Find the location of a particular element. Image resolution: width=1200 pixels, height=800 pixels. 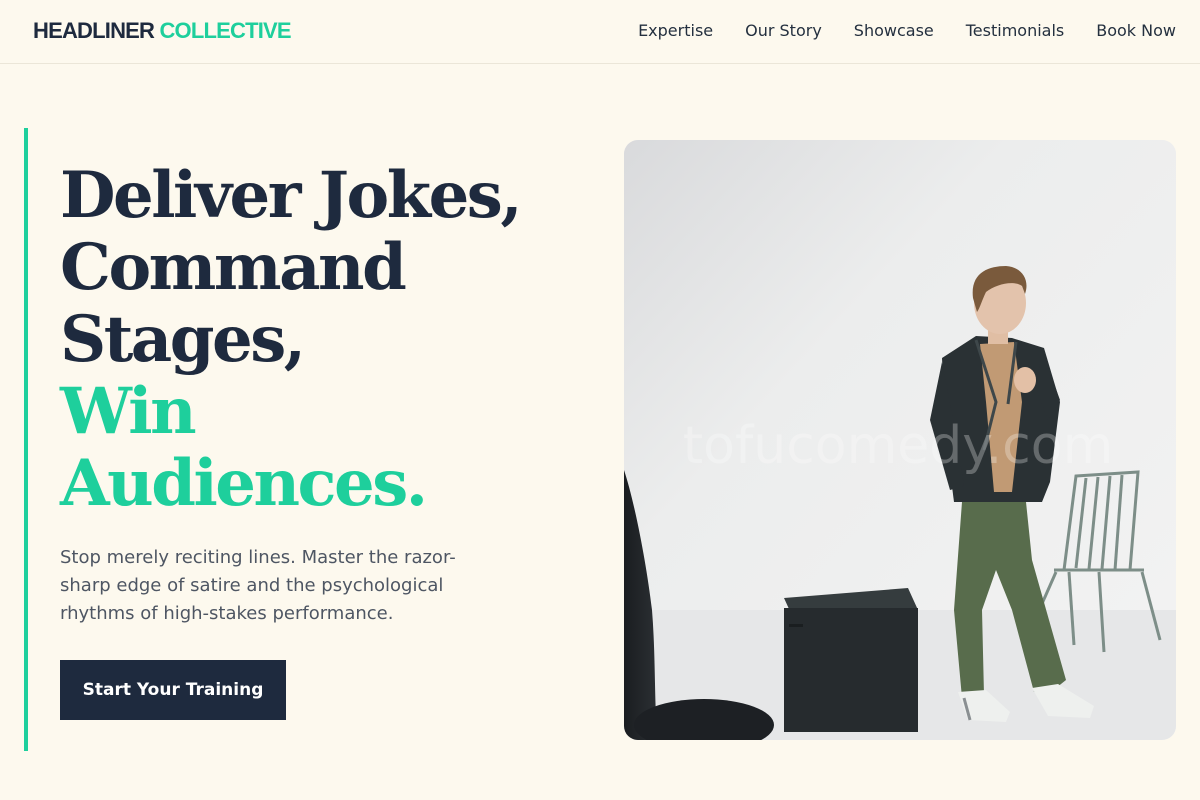

headline-line-3: Stages, is located at coordinates (183, 339).